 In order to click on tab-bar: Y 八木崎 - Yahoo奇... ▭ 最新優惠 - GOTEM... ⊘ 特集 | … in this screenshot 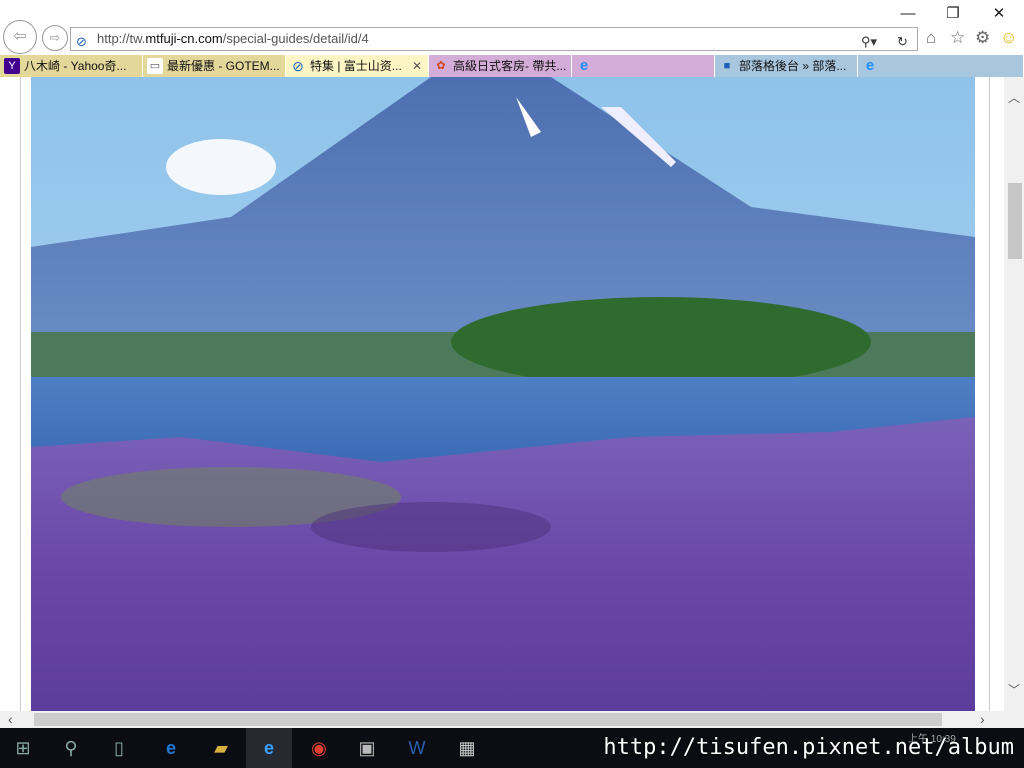, I will do `click(512, 66)`.